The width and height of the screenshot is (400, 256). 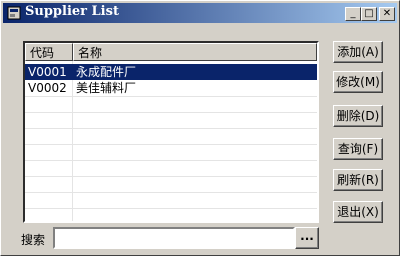 What do you see at coordinates (49, 72) in the screenshot?
I see `row-code: V0001` at bounding box center [49, 72].